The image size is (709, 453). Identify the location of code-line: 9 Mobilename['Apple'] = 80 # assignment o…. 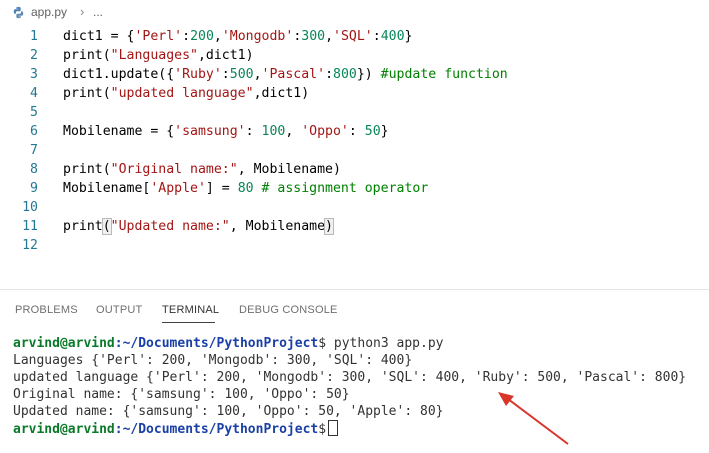
(354, 188).